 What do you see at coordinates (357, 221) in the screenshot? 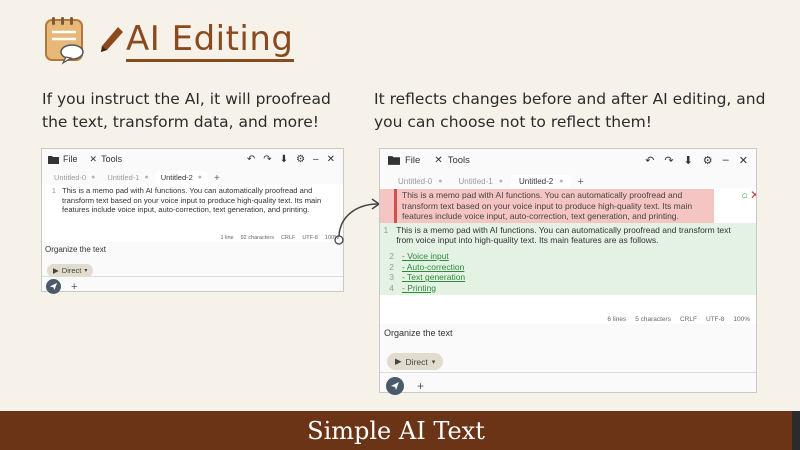
I see `transition-arrow-icon` at bounding box center [357, 221].